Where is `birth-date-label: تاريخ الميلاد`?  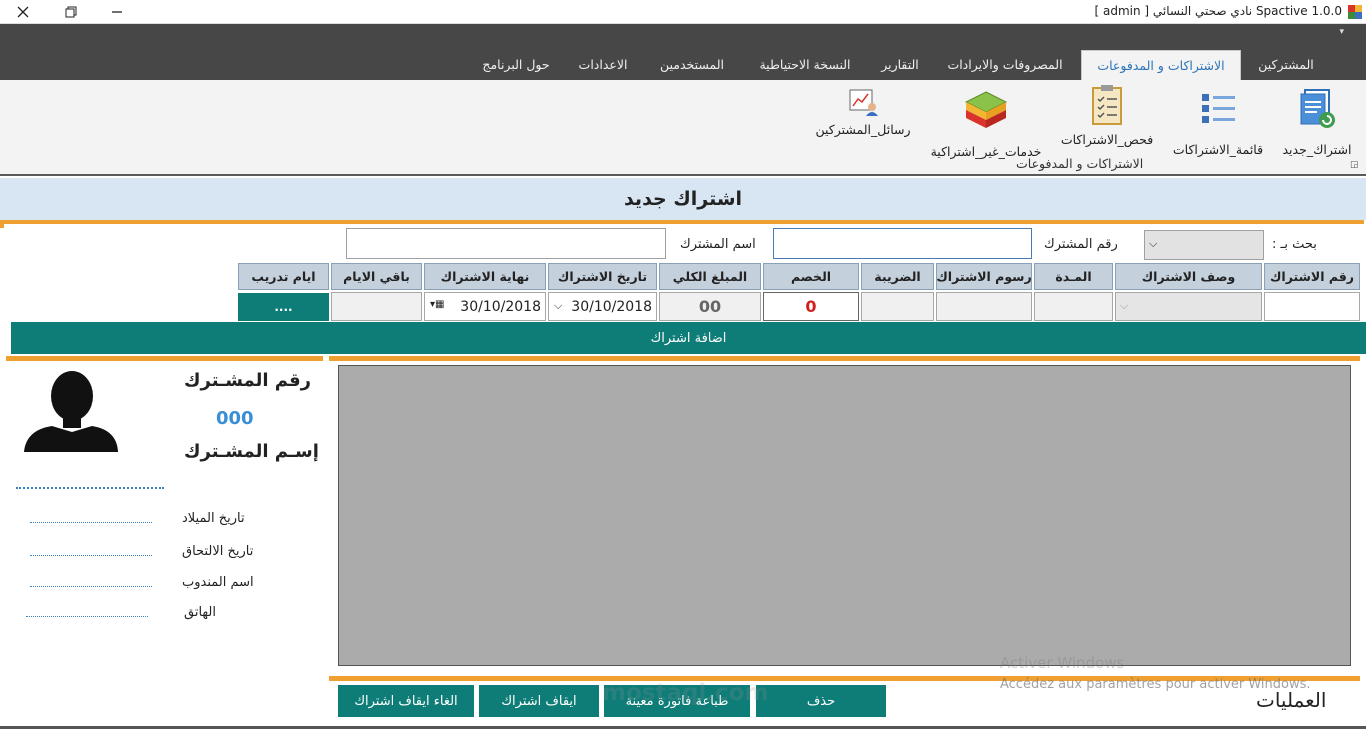
birth-date-label: تاريخ الميلاد is located at coordinates (213, 518).